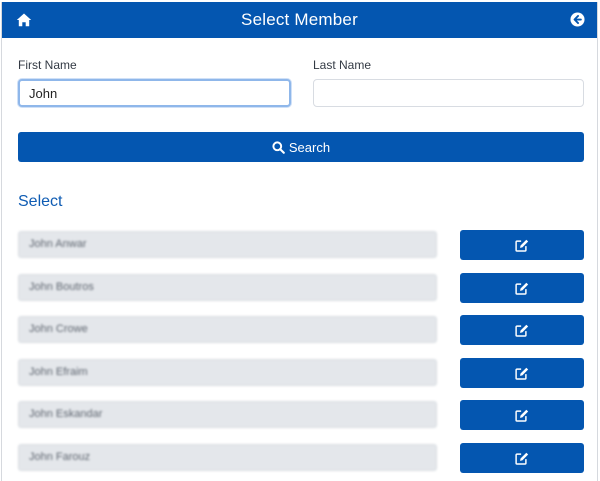 This screenshot has width=600, height=481. Describe the element at coordinates (309, 147) in the screenshot. I see `search-button-label: Search` at that location.